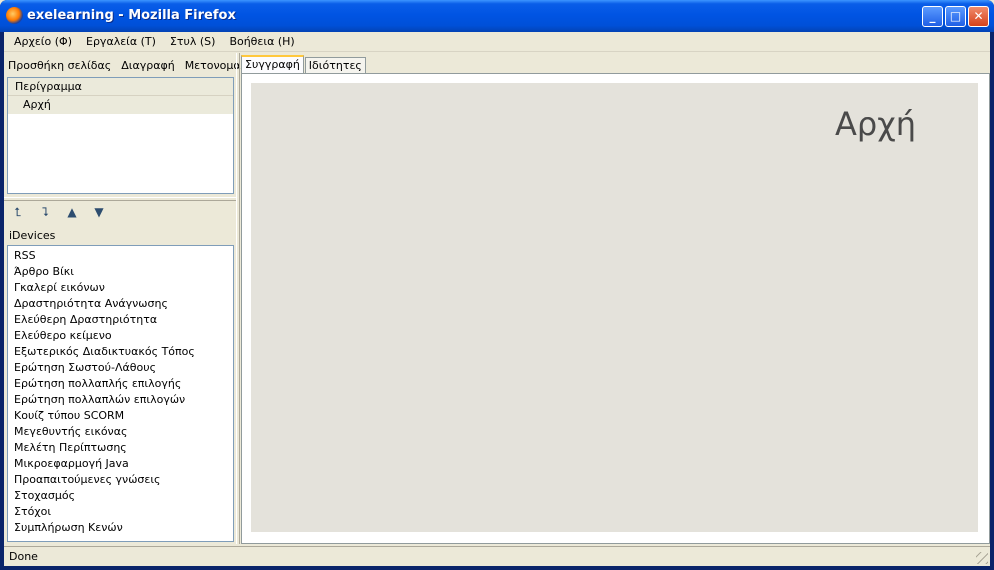  I want to click on idevice-item: Μικροεφαρμογή Java, so click(123, 464).